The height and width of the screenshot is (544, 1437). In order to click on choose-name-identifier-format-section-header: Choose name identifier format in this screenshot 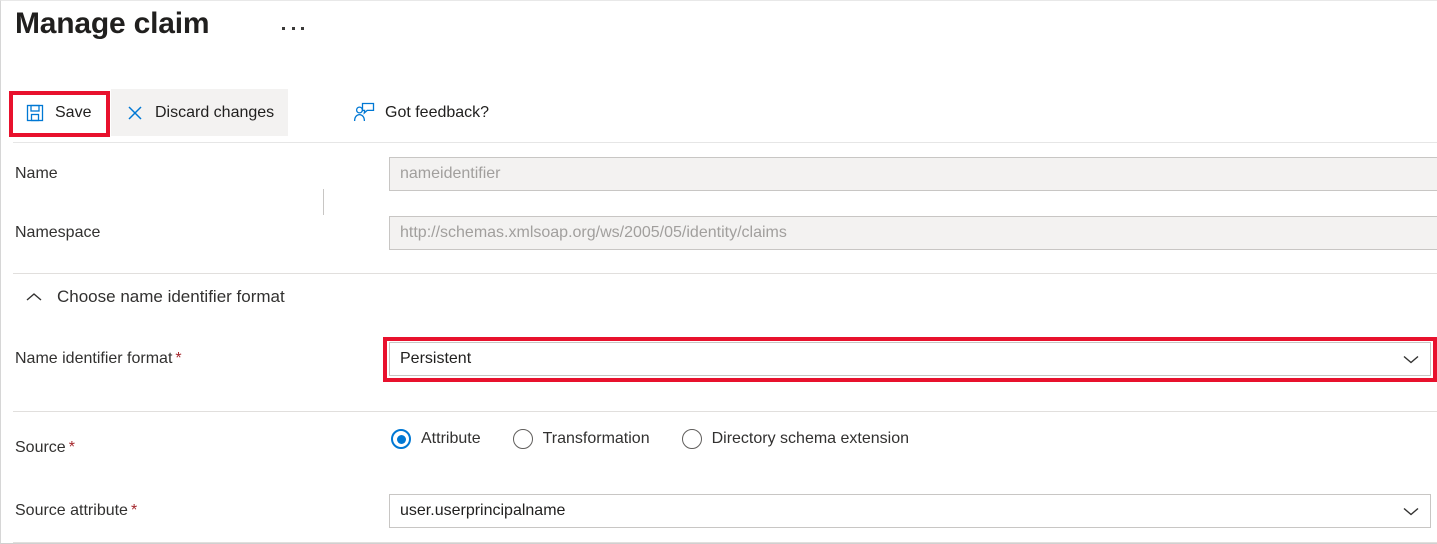, I will do `click(155, 297)`.